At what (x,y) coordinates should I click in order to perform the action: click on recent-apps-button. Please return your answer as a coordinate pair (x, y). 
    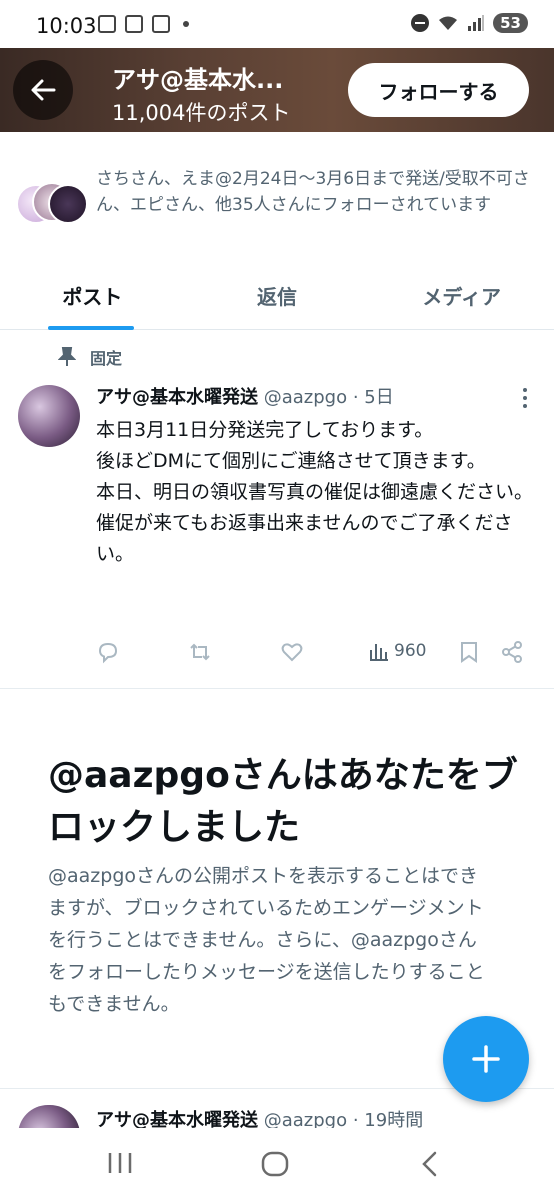
    Looking at the image, I should click on (120, 1165).